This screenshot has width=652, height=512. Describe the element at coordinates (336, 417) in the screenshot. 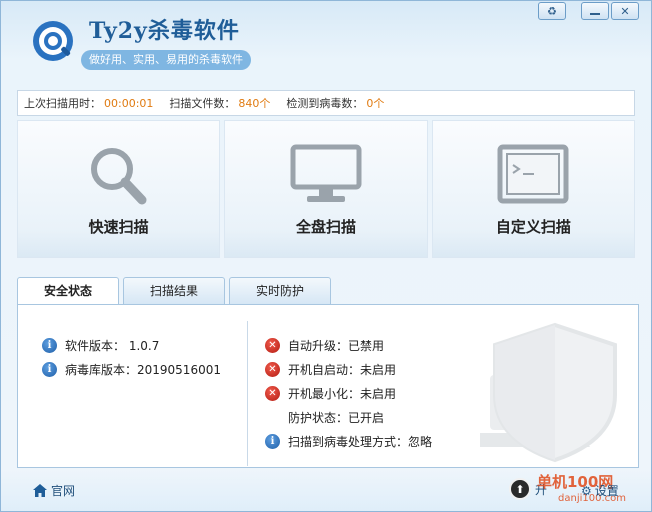

I see `protection-status-text: 防护状态：已开启` at that location.